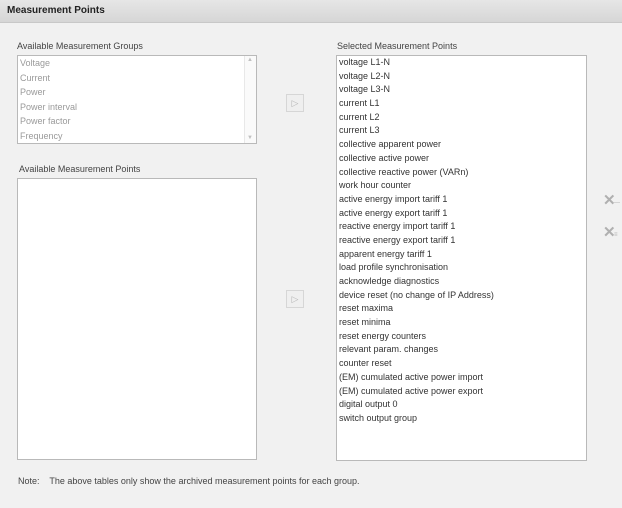  I want to click on panel-header: Measurement Points, so click(311, 11).